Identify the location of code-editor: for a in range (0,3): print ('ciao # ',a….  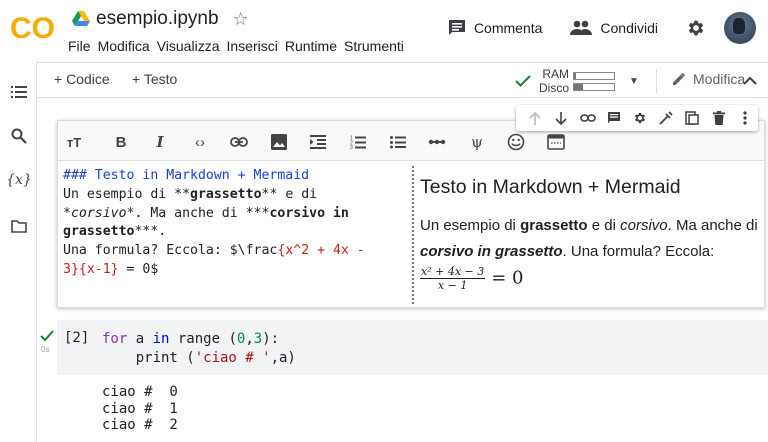
(199, 348).